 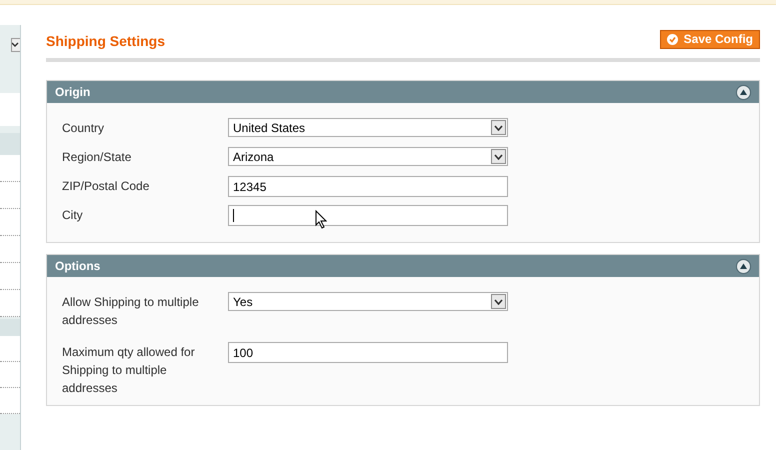 I want to click on select-field: United States, so click(x=368, y=127).